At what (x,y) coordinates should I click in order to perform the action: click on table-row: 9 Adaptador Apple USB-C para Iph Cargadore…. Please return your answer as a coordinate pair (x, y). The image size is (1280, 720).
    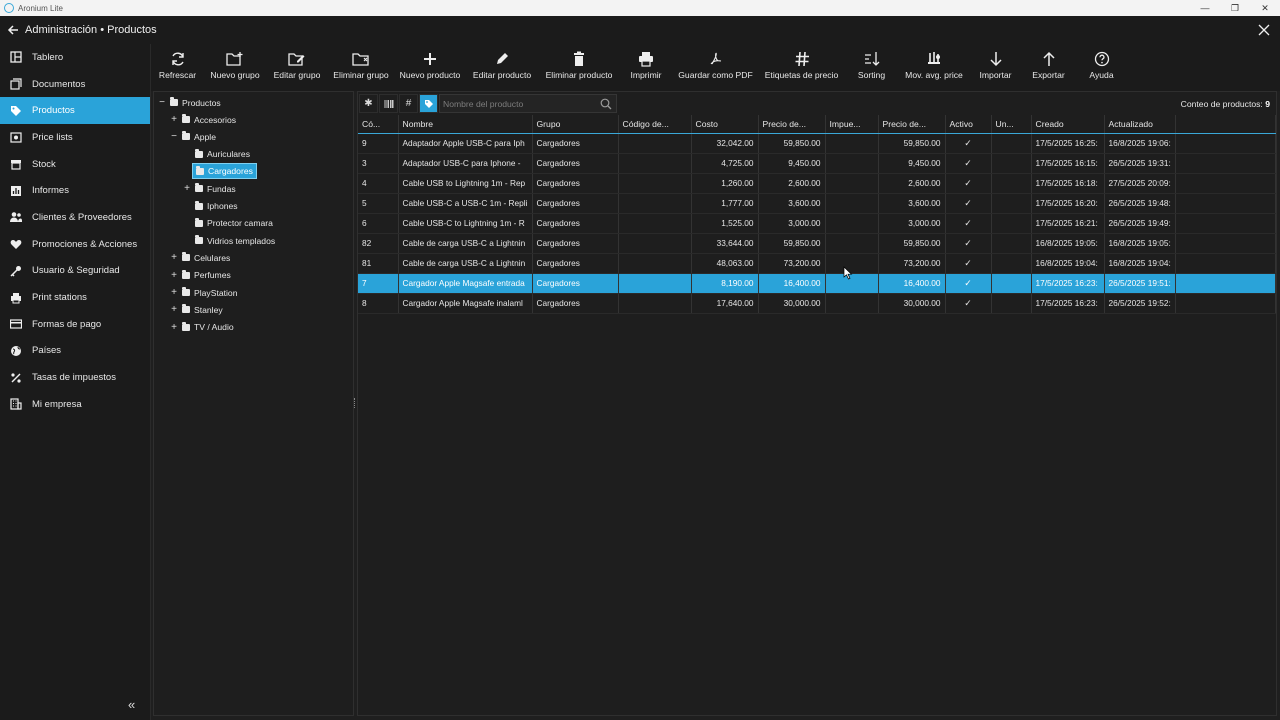
    Looking at the image, I should click on (817, 143).